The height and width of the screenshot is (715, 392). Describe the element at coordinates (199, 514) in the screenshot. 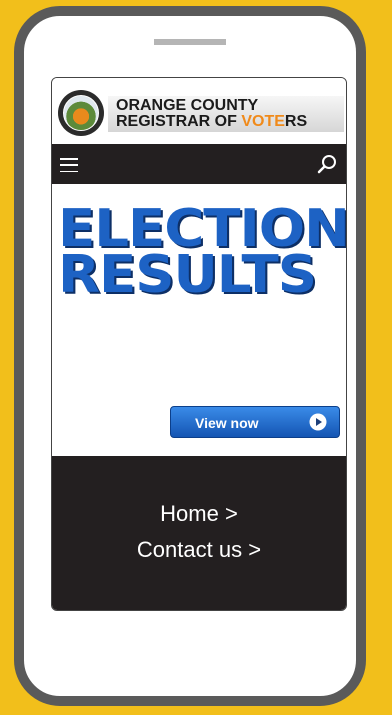

I see `footer-link-home: Home >` at that location.